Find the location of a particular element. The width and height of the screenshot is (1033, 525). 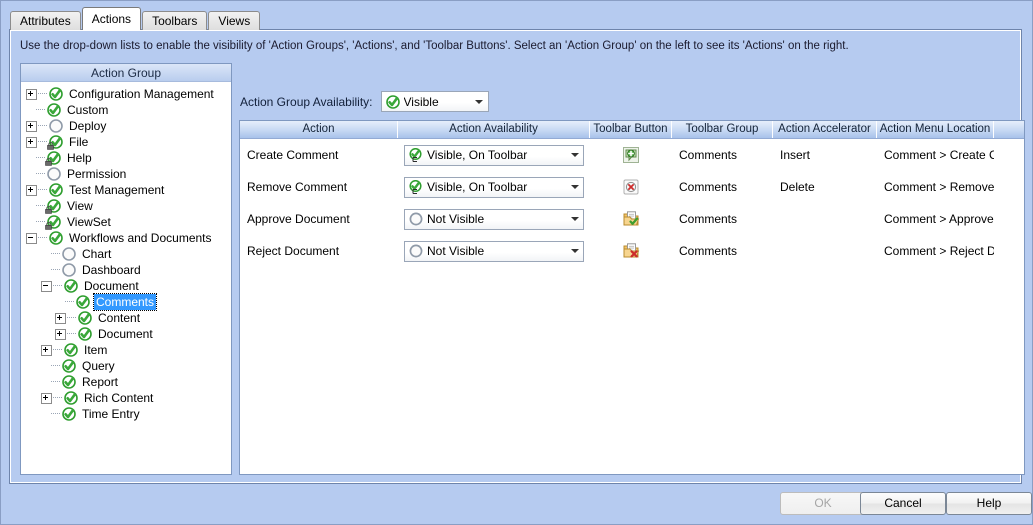

help-button: Help is located at coordinates (989, 503).